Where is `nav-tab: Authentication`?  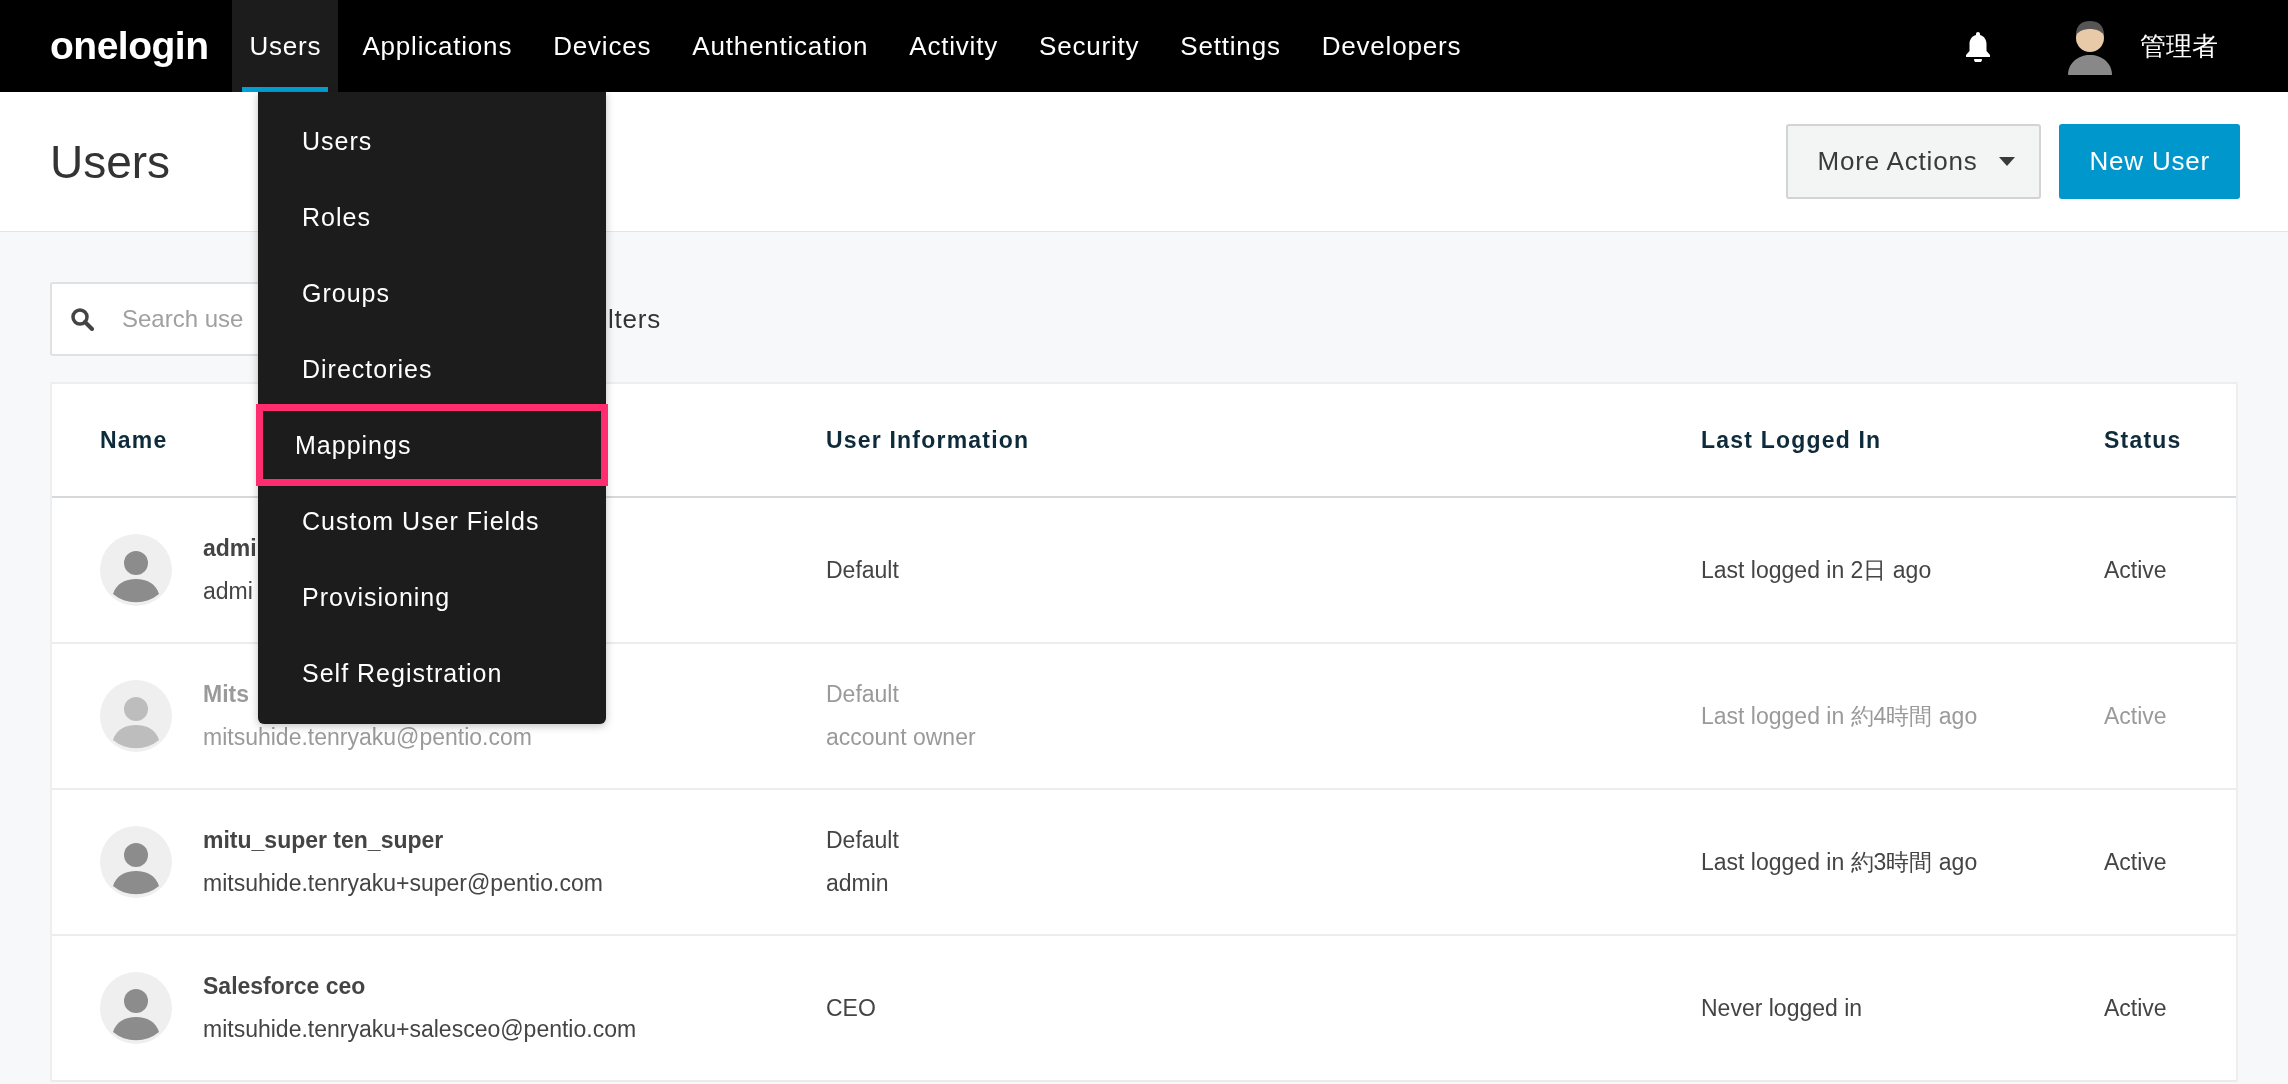 nav-tab: Authentication is located at coordinates (780, 46).